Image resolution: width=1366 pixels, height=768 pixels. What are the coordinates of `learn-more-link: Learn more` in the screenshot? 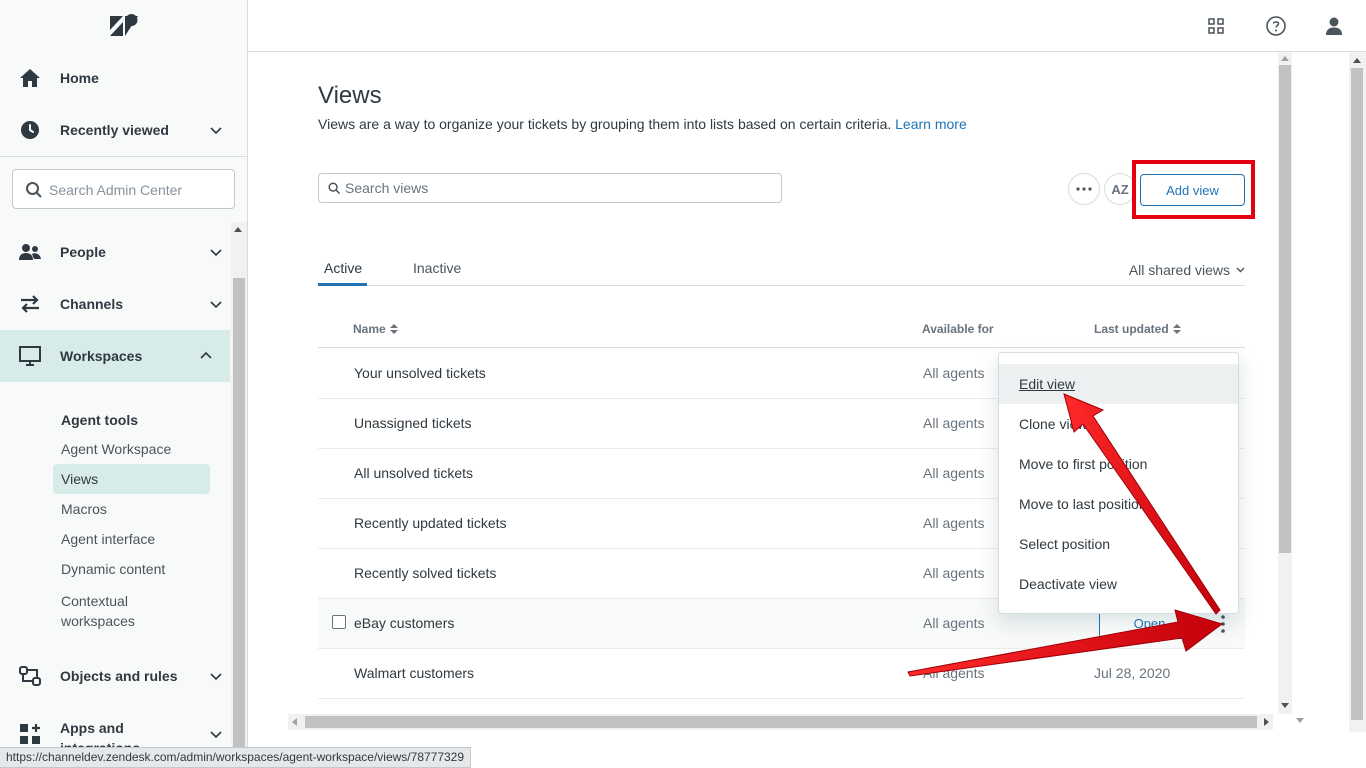 It's located at (931, 124).